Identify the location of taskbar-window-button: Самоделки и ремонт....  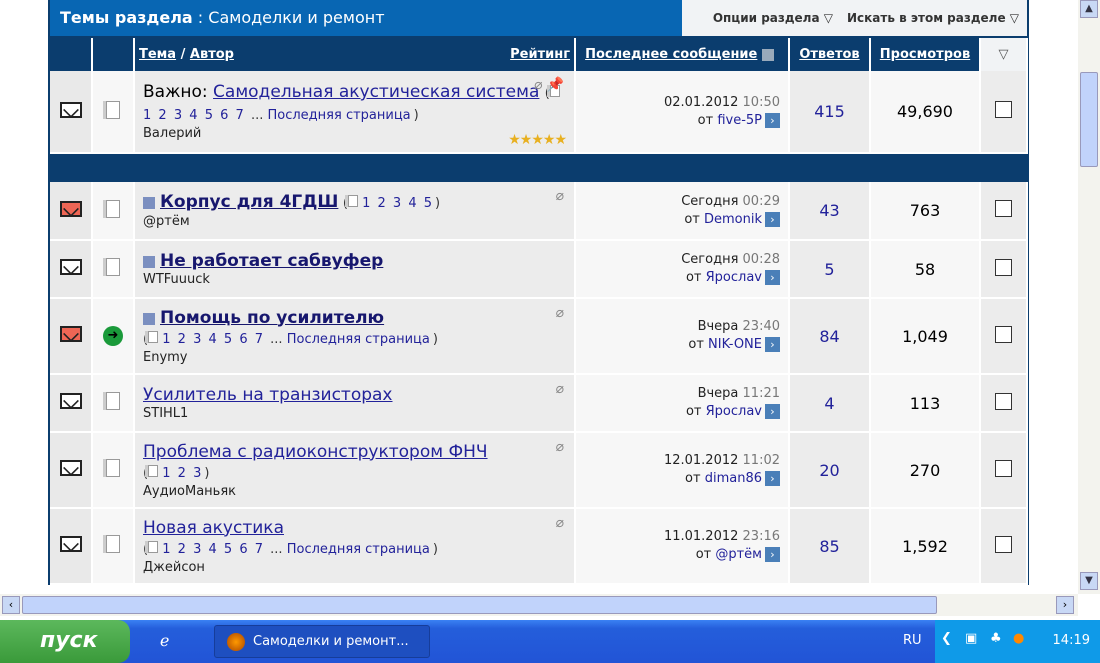
(322, 641).